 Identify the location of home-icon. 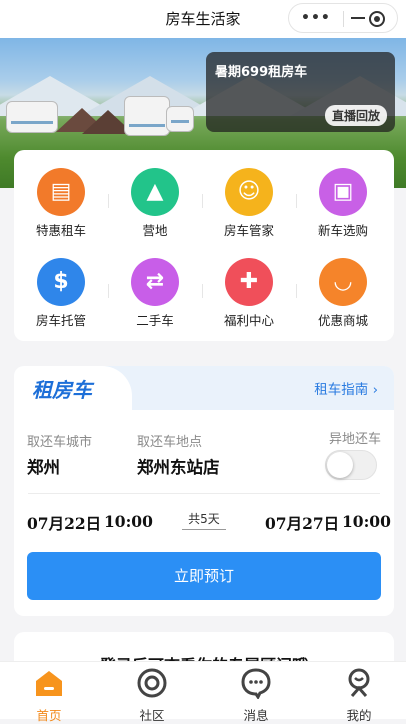
(49, 683).